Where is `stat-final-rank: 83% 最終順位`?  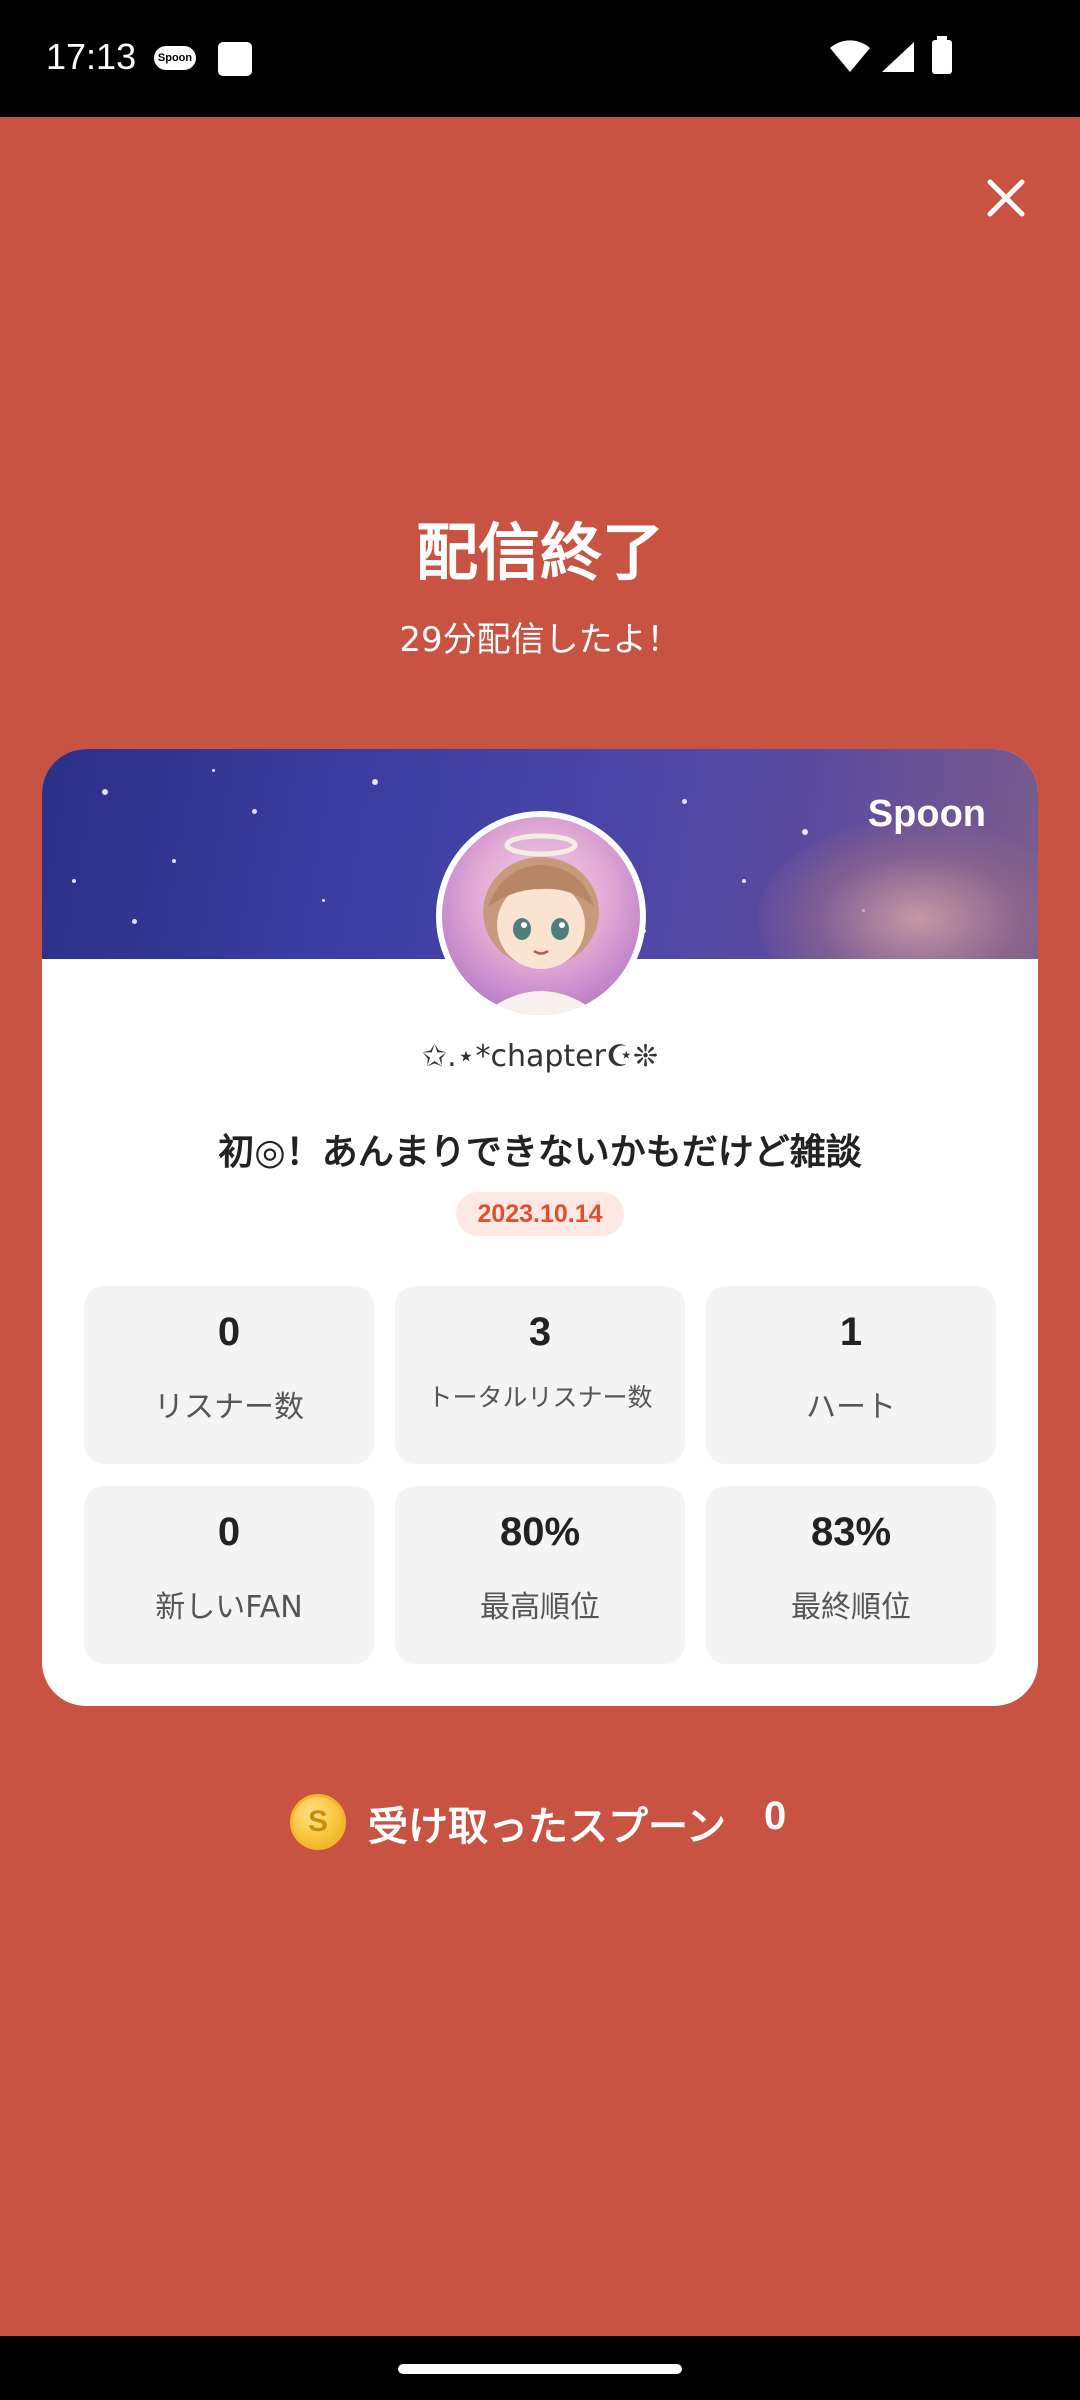
stat-final-rank: 83% 最終順位 is located at coordinates (851, 1575).